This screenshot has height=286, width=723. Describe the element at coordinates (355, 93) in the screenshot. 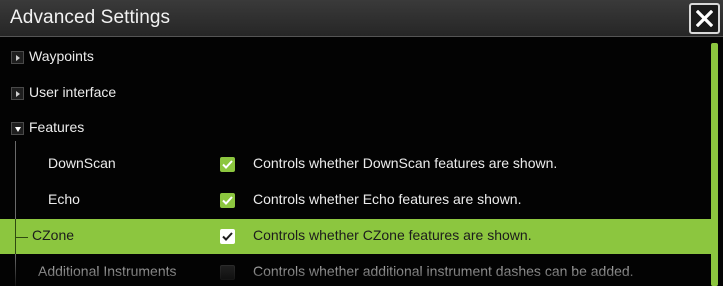

I see `tree-node-user-interface: User interface` at that location.